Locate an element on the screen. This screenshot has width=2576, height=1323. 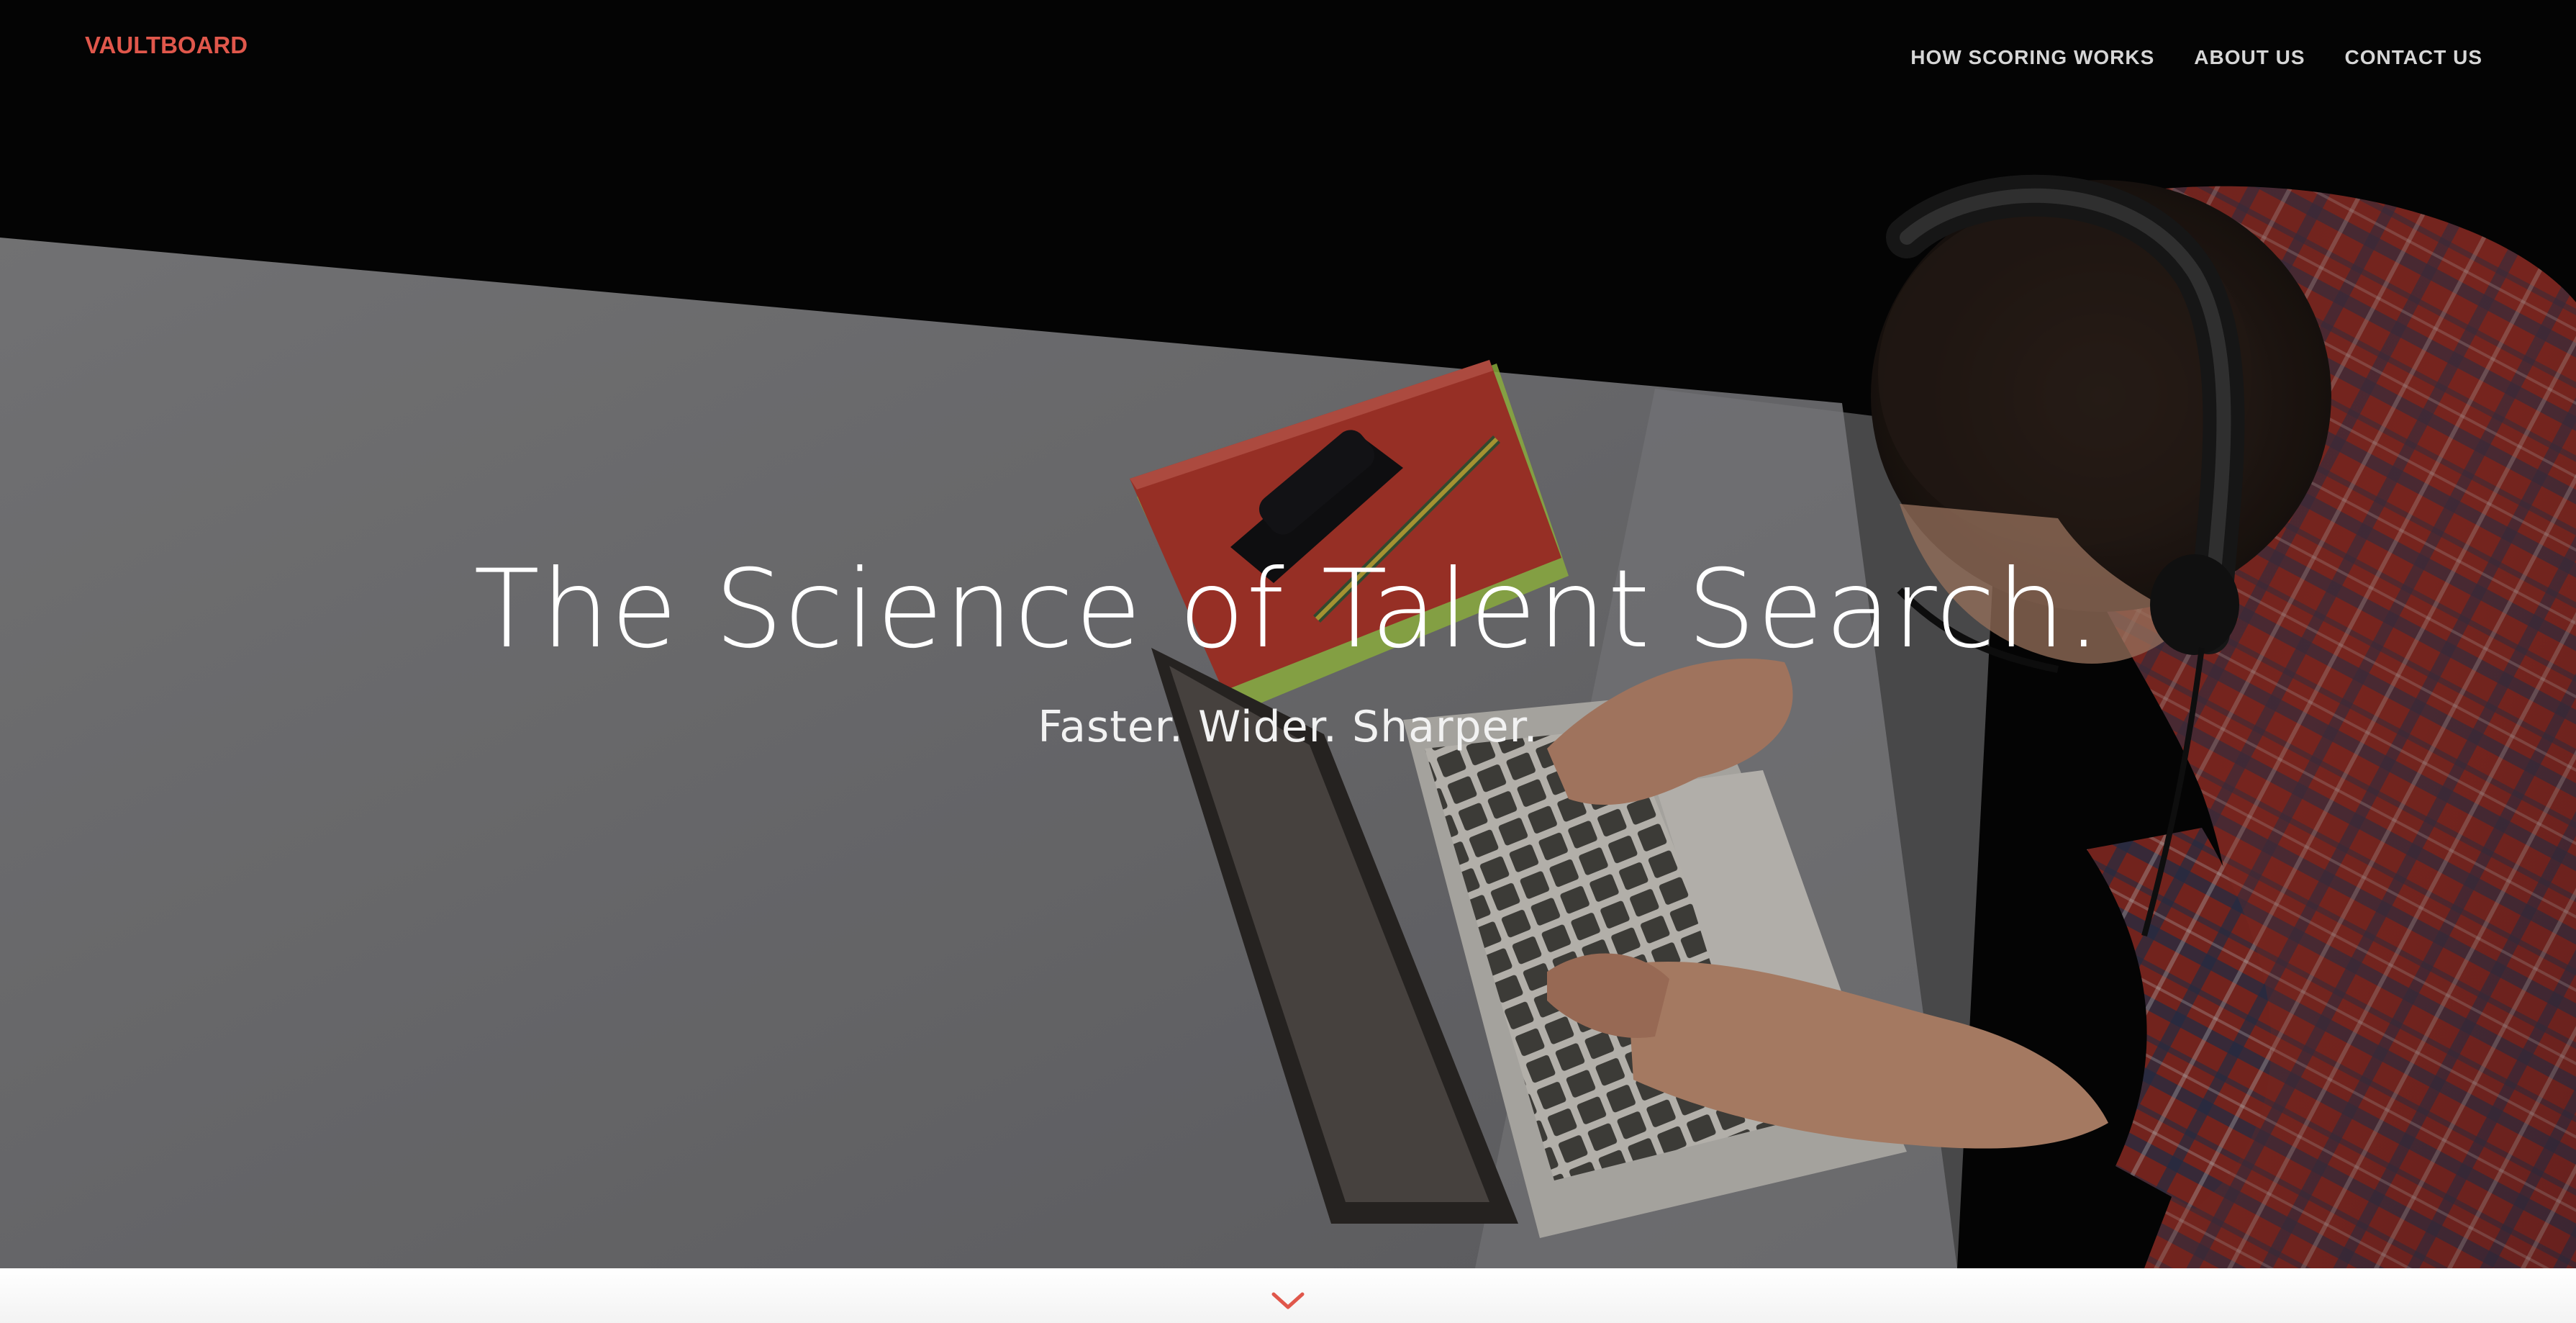
main-nav: HOW SCORING WORKS ABOUT US CONTACT US is located at coordinates (2196, 57).